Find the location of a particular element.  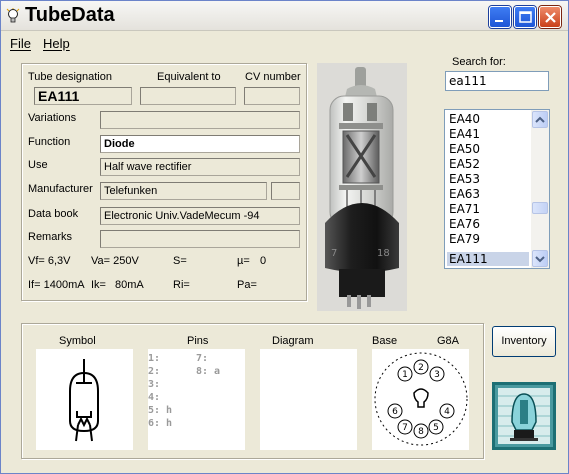

photo-mark-right: 18 is located at coordinates (383, 253).